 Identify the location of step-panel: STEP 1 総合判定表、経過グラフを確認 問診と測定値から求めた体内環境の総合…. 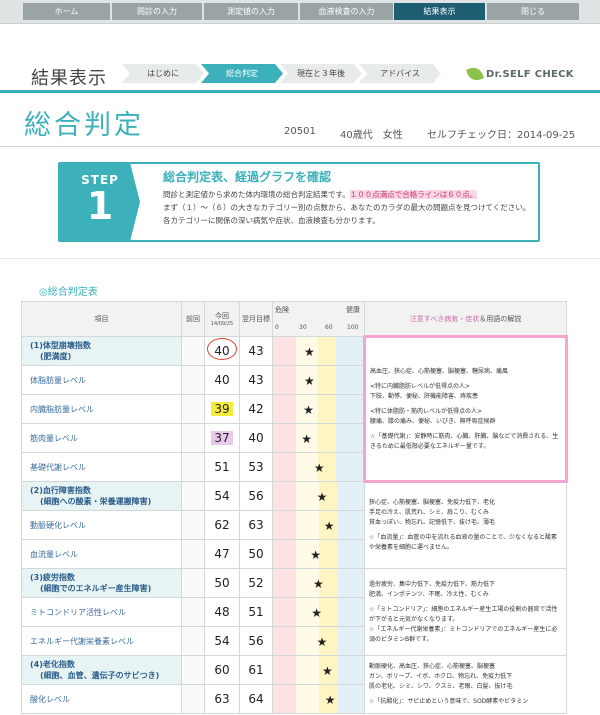
(299, 202).